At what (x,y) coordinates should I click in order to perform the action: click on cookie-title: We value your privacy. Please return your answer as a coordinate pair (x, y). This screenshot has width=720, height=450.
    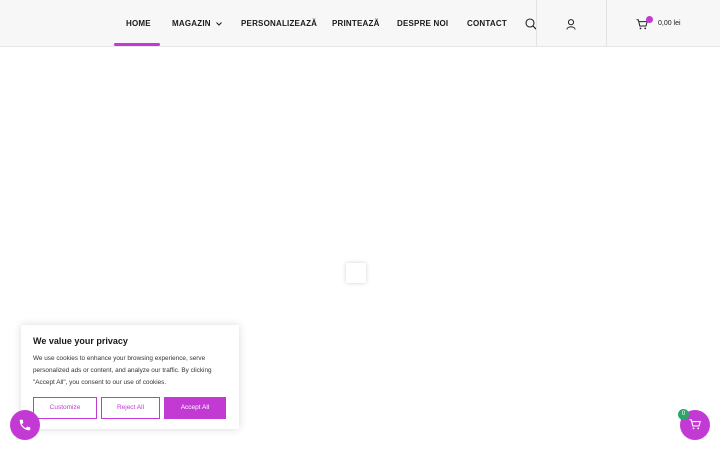
    Looking at the image, I should click on (80, 341).